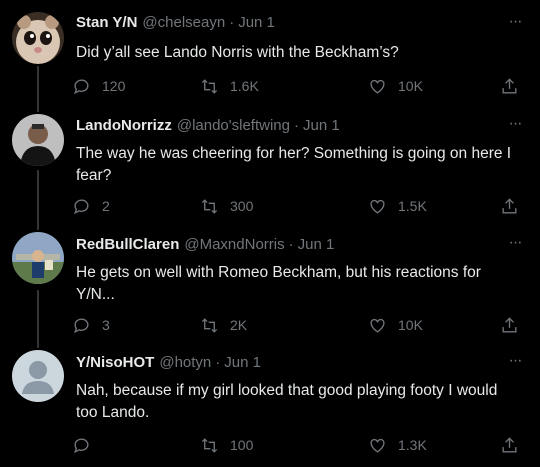  I want to click on reply-count: 120, so click(114, 86).